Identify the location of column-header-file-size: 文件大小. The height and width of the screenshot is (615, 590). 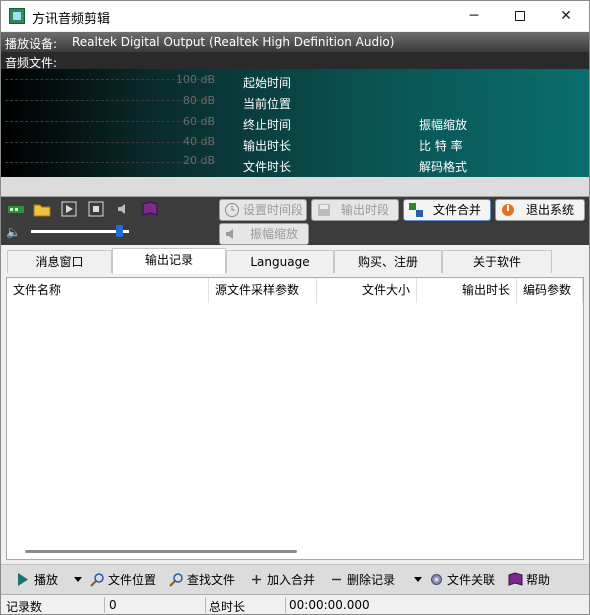
(367, 290).